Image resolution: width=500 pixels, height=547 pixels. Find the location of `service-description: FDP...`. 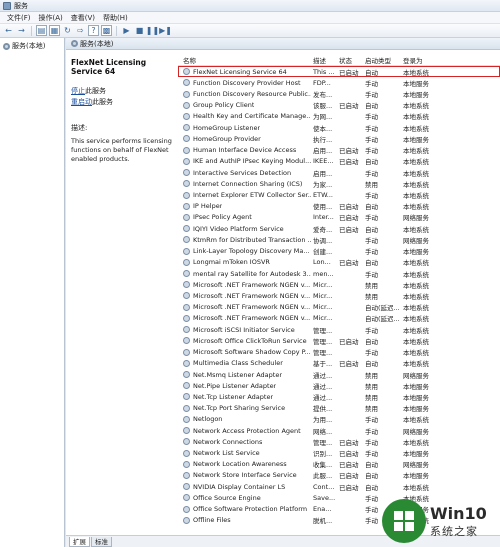

service-description: FDP... is located at coordinates (322, 82).